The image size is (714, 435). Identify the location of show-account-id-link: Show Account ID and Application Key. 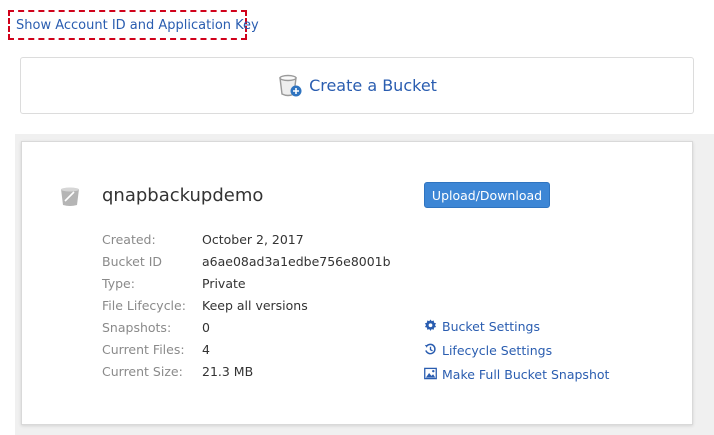
(133, 25).